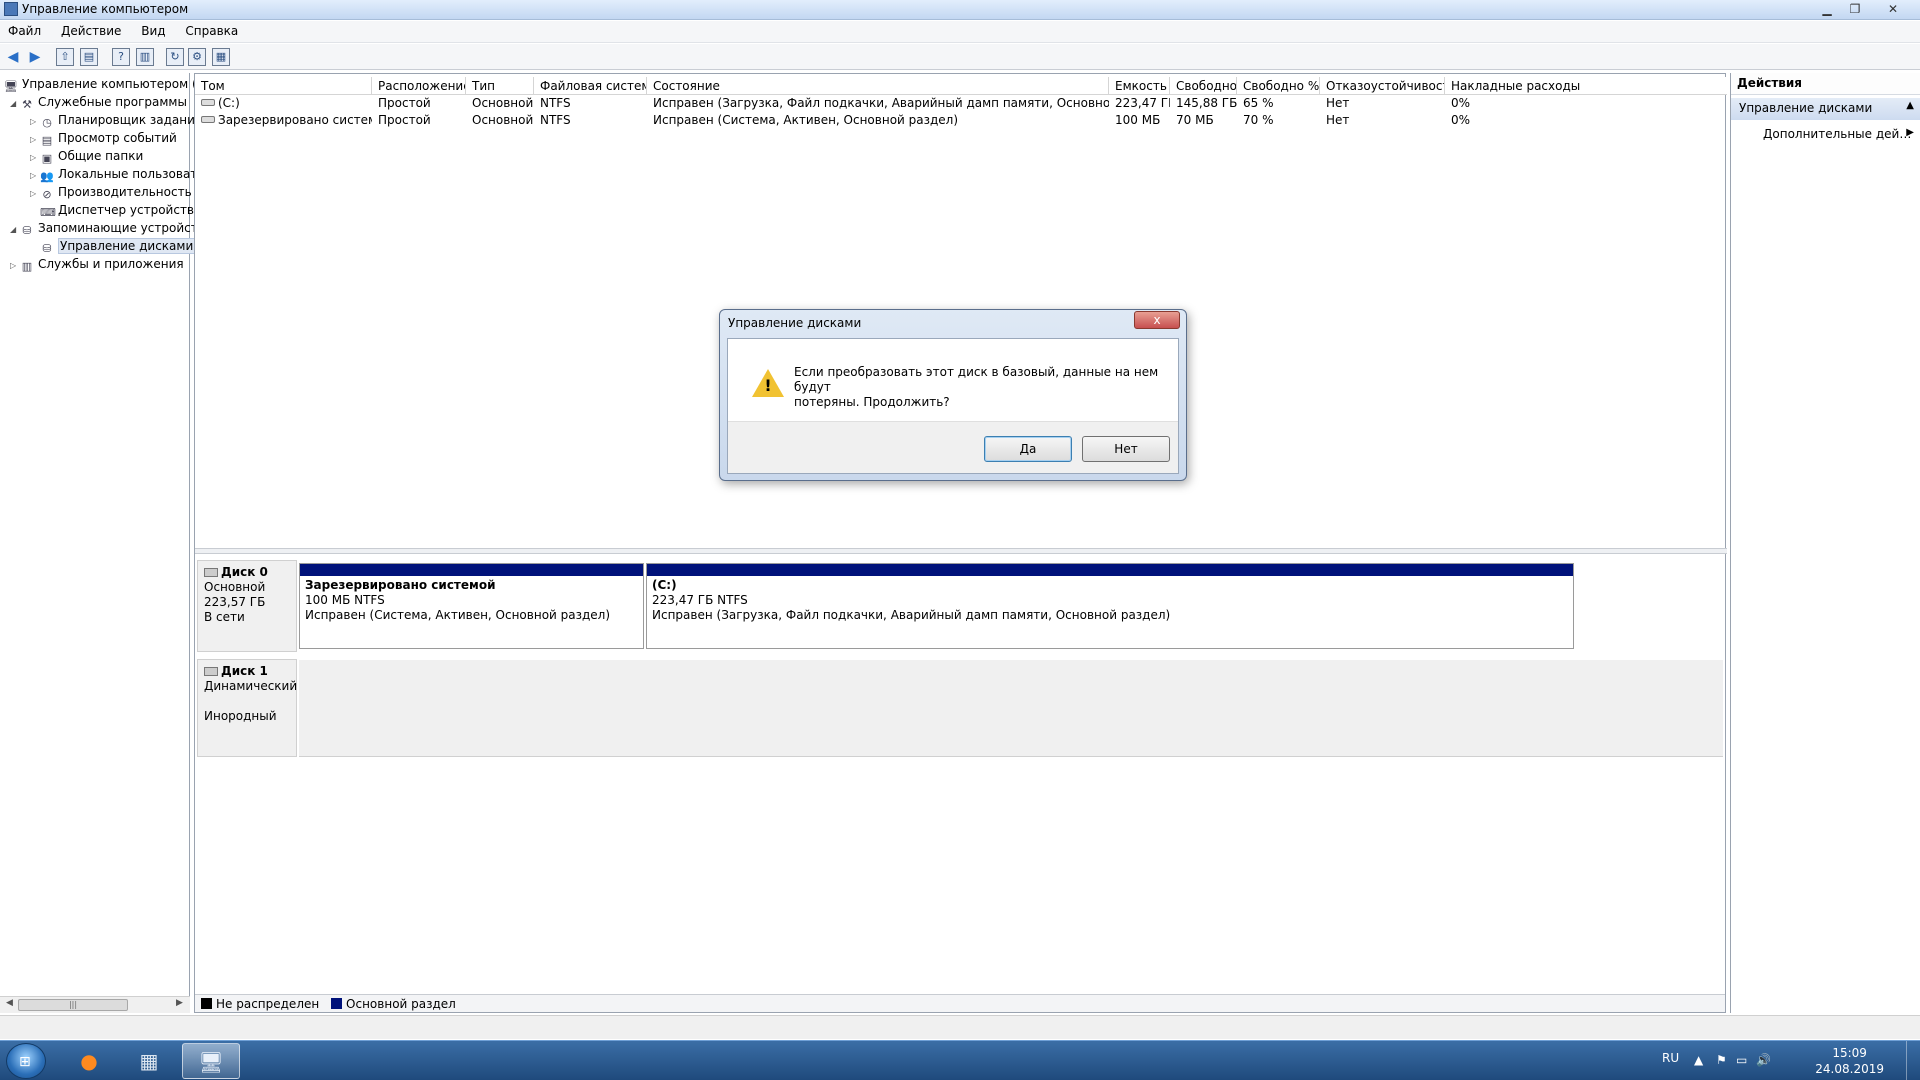 This screenshot has width=1920, height=1080. What do you see at coordinates (175, 57) in the screenshot?
I see `refresh-icon: ↻` at bounding box center [175, 57].